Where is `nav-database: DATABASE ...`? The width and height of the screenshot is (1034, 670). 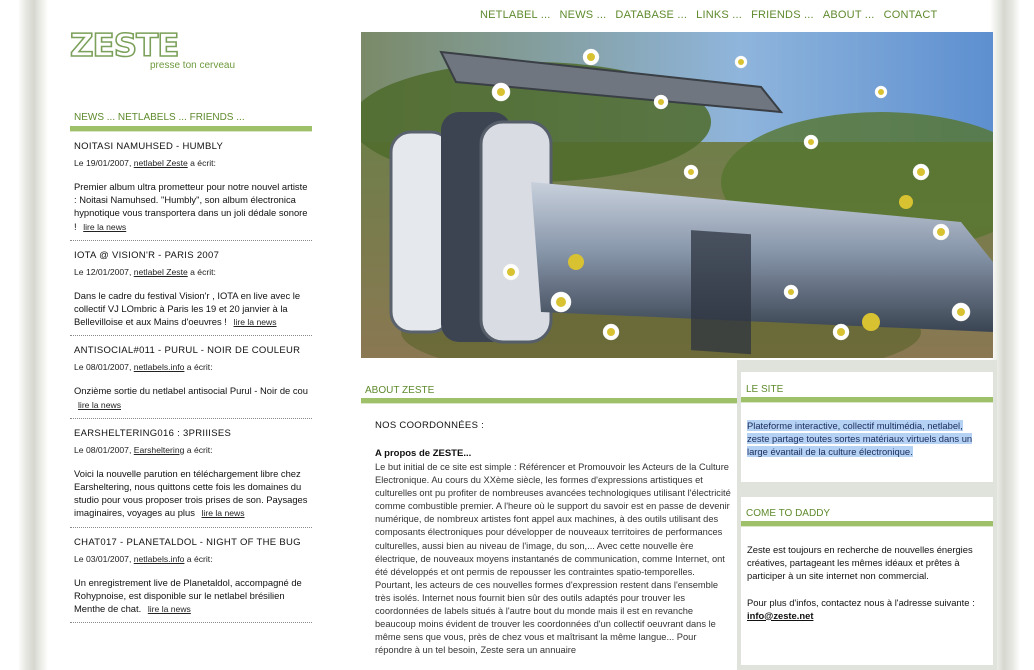
nav-database: DATABASE ... is located at coordinates (651, 15).